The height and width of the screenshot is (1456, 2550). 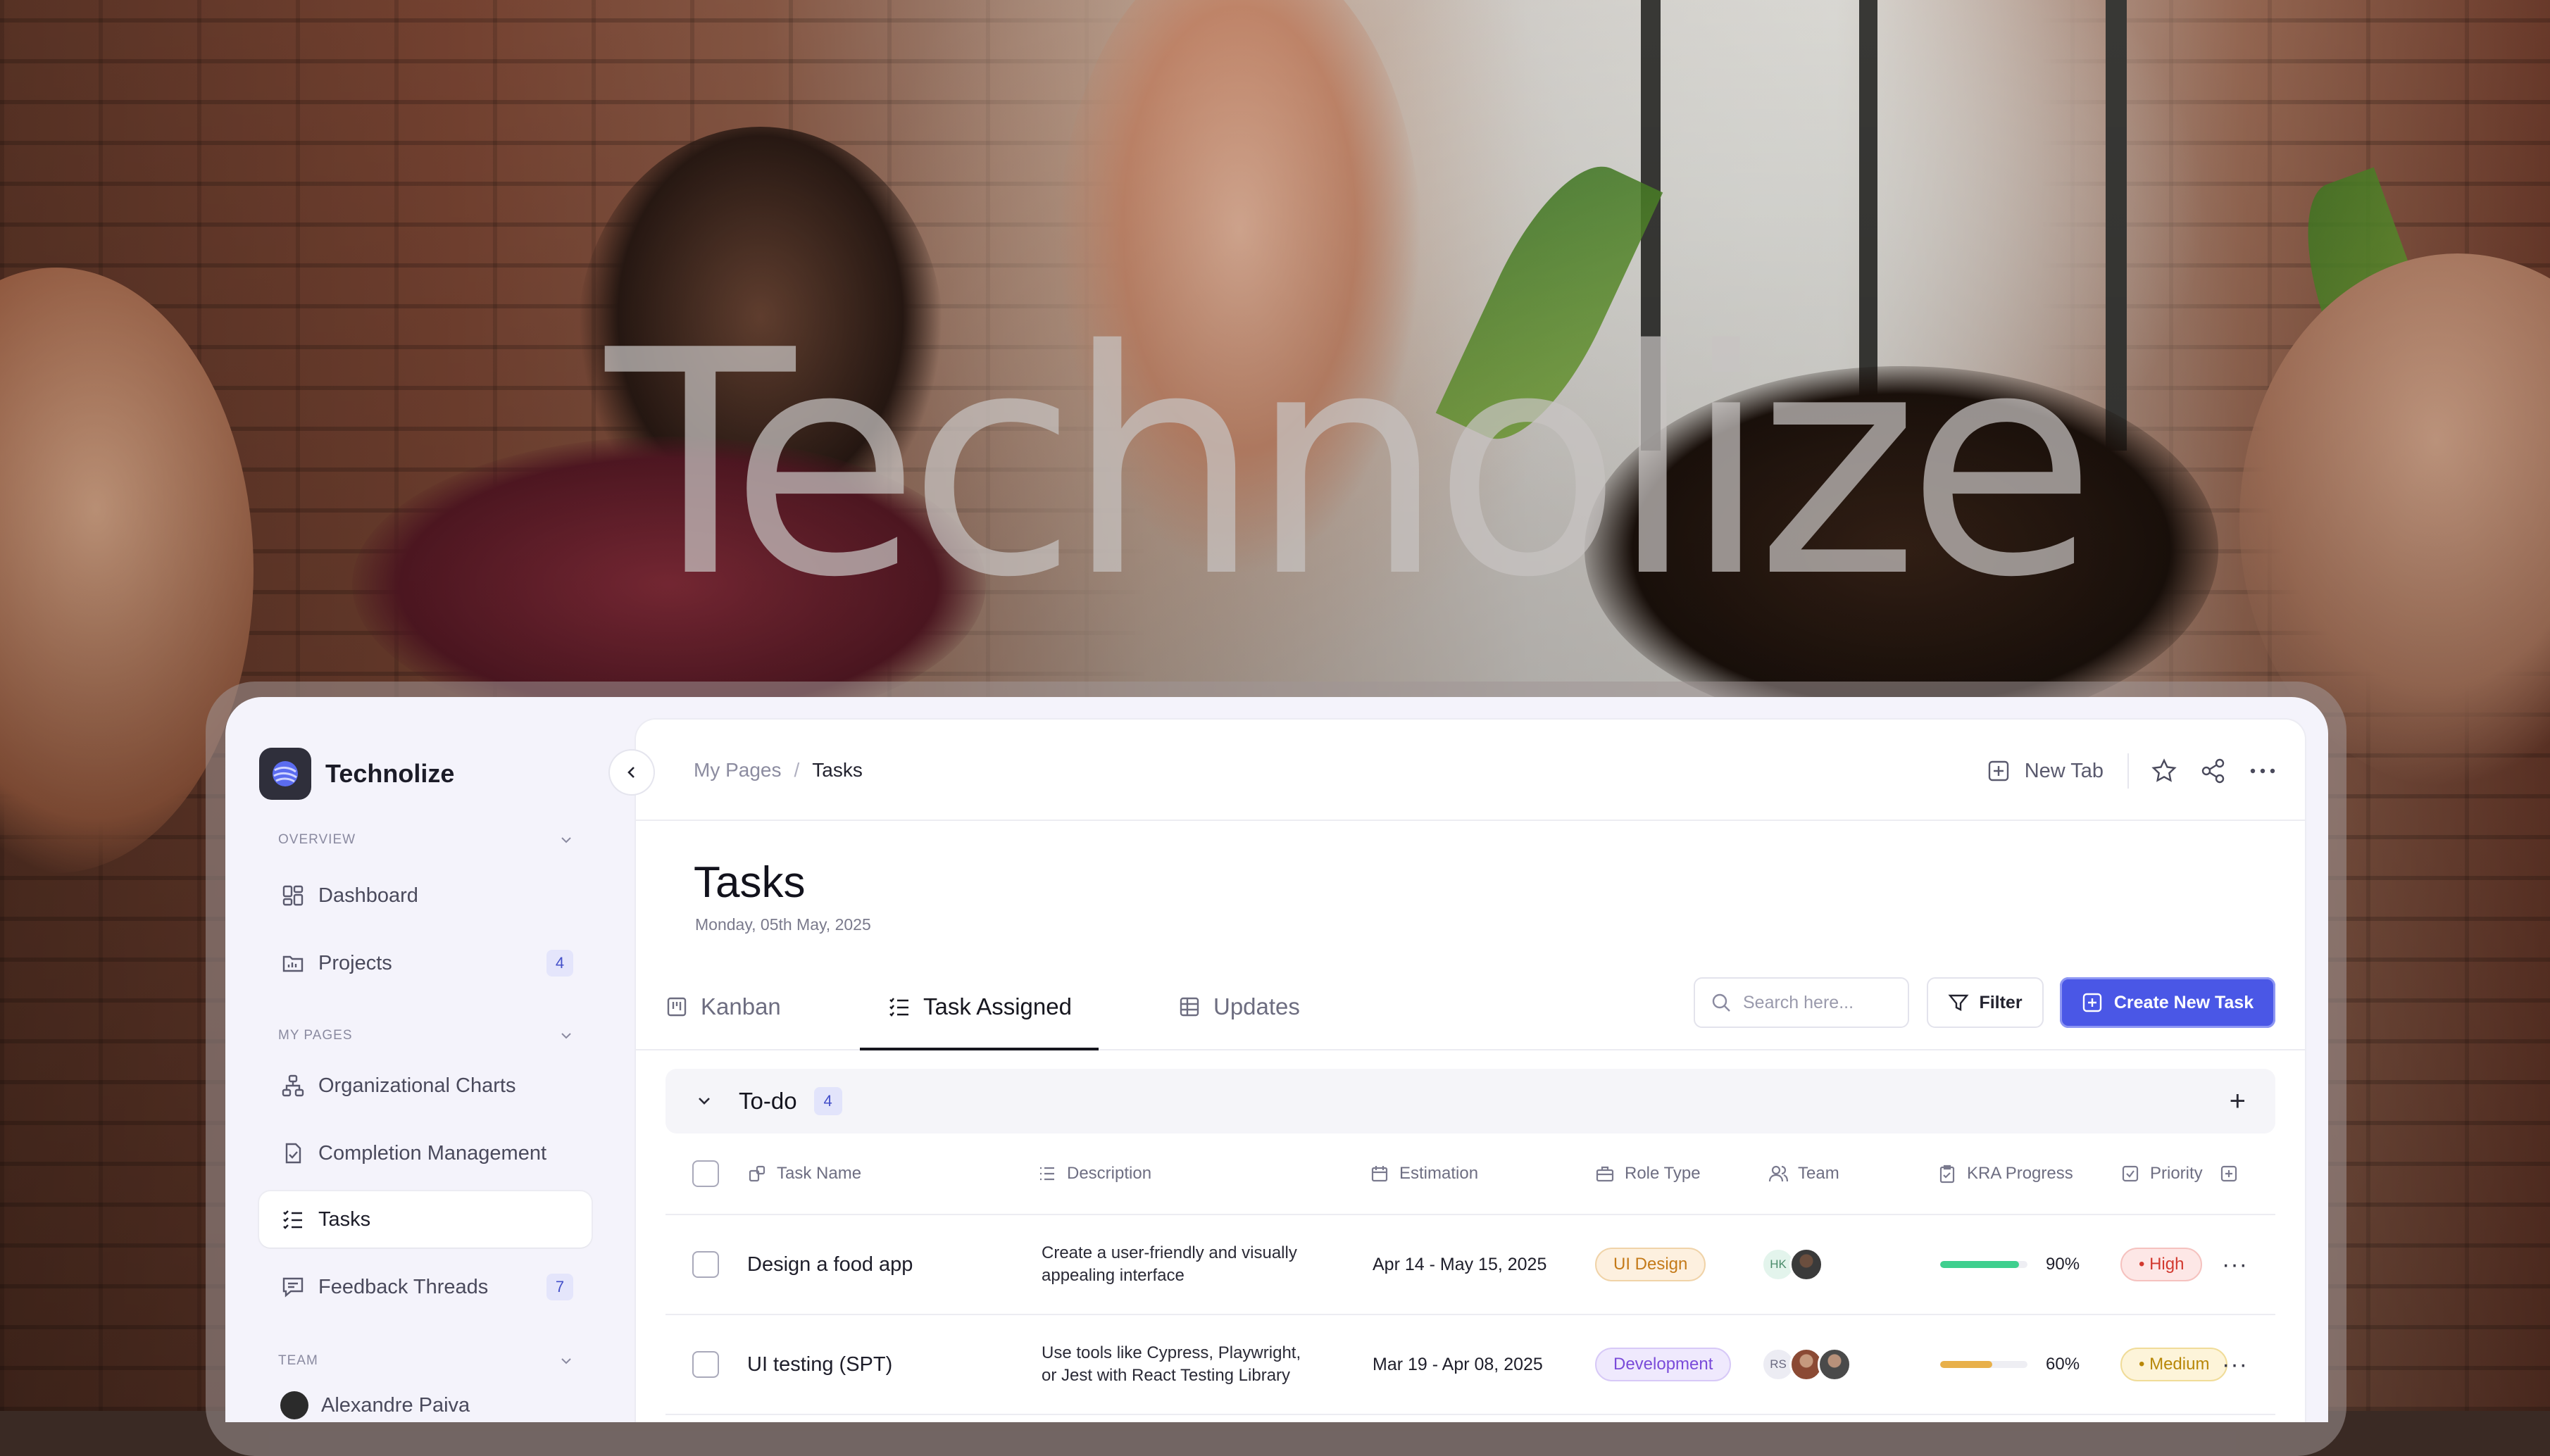 I want to click on sidebar-item-feedback-threads: Feedback Threads 7, so click(x=425, y=1287).